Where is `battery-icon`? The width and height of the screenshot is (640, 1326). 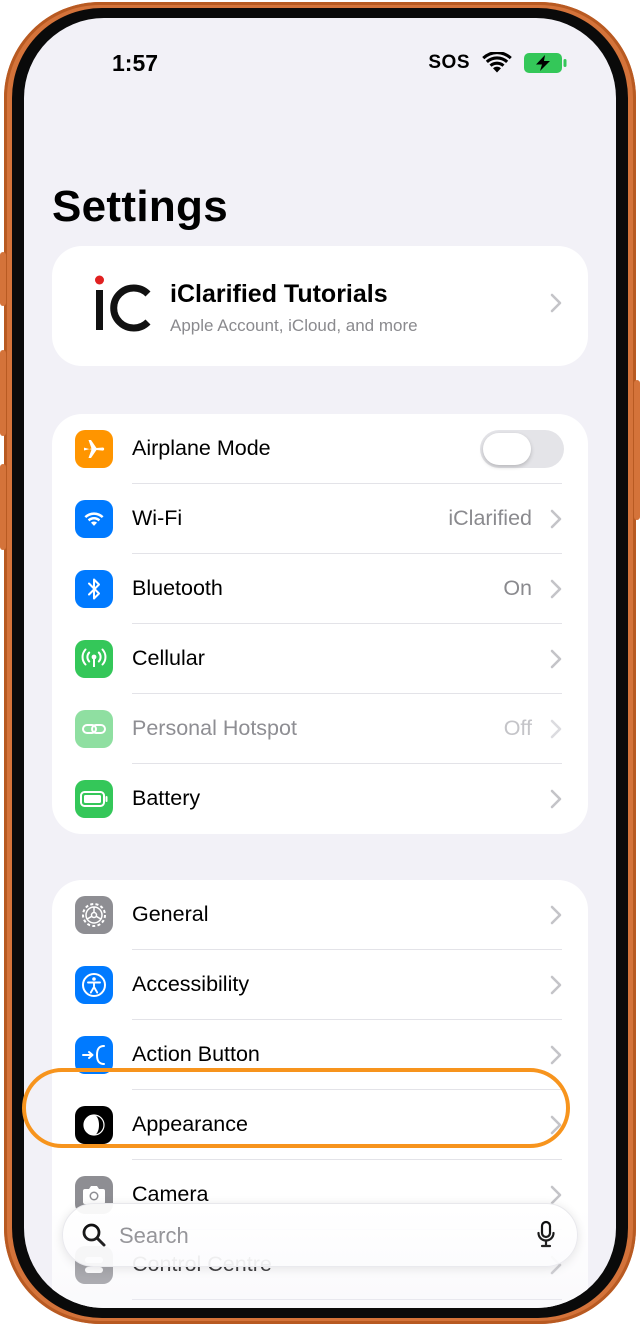 battery-icon is located at coordinates (94, 799).